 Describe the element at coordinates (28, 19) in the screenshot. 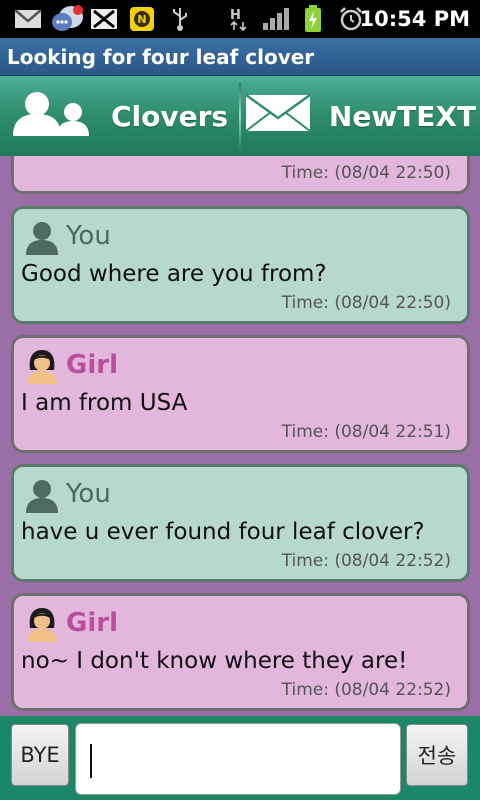

I see `gmail-icon` at that location.